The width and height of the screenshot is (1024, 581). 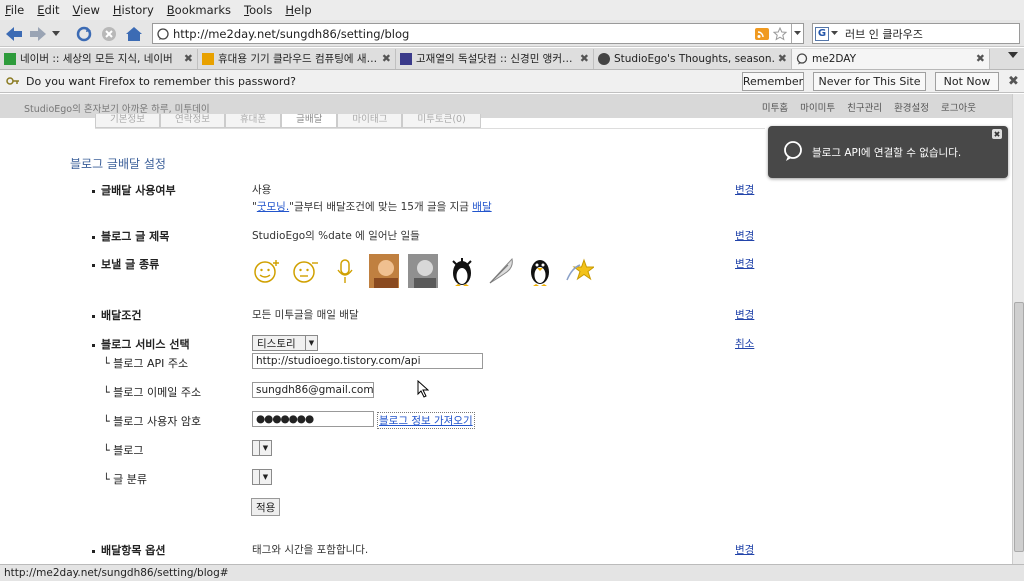 What do you see at coordinates (1019, 427) in the screenshot?
I see `scrollbar-thumb` at bounding box center [1019, 427].